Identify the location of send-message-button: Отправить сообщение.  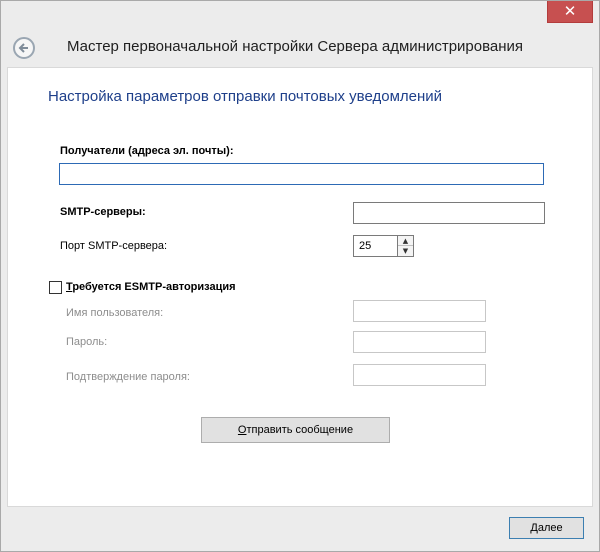
(295, 430).